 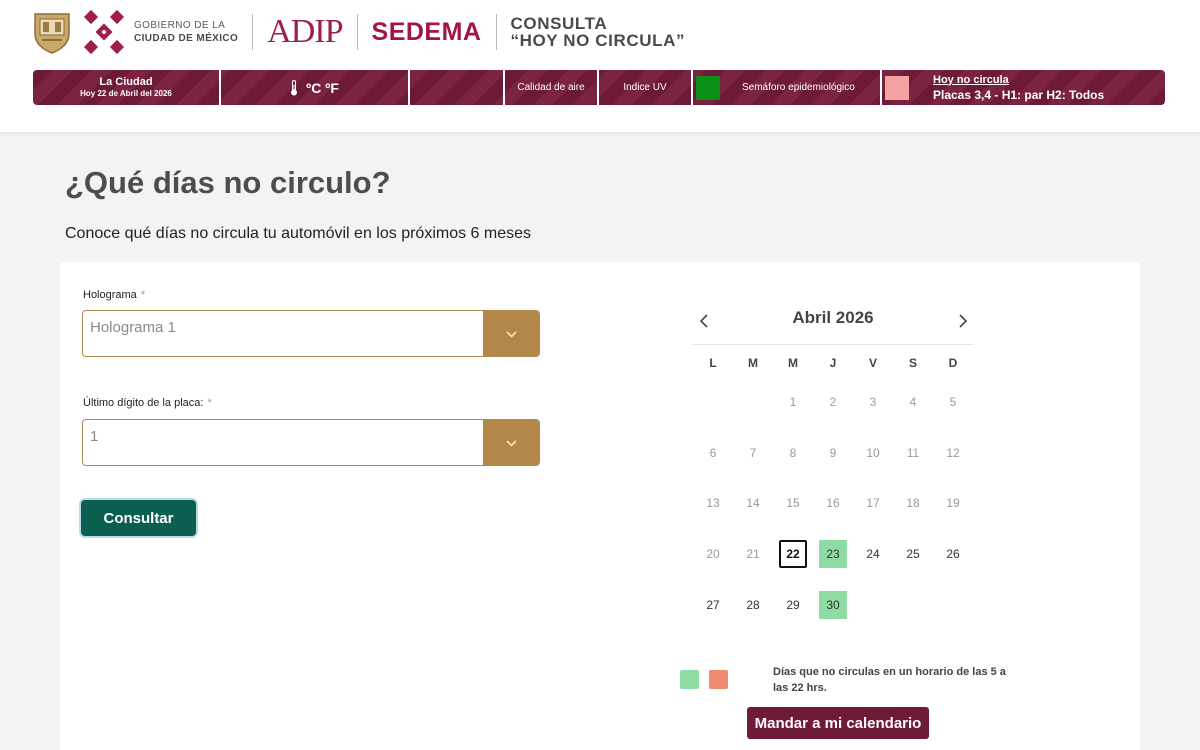 What do you see at coordinates (833, 317) in the screenshot?
I see `calendar-month-label: Abril 2026` at bounding box center [833, 317].